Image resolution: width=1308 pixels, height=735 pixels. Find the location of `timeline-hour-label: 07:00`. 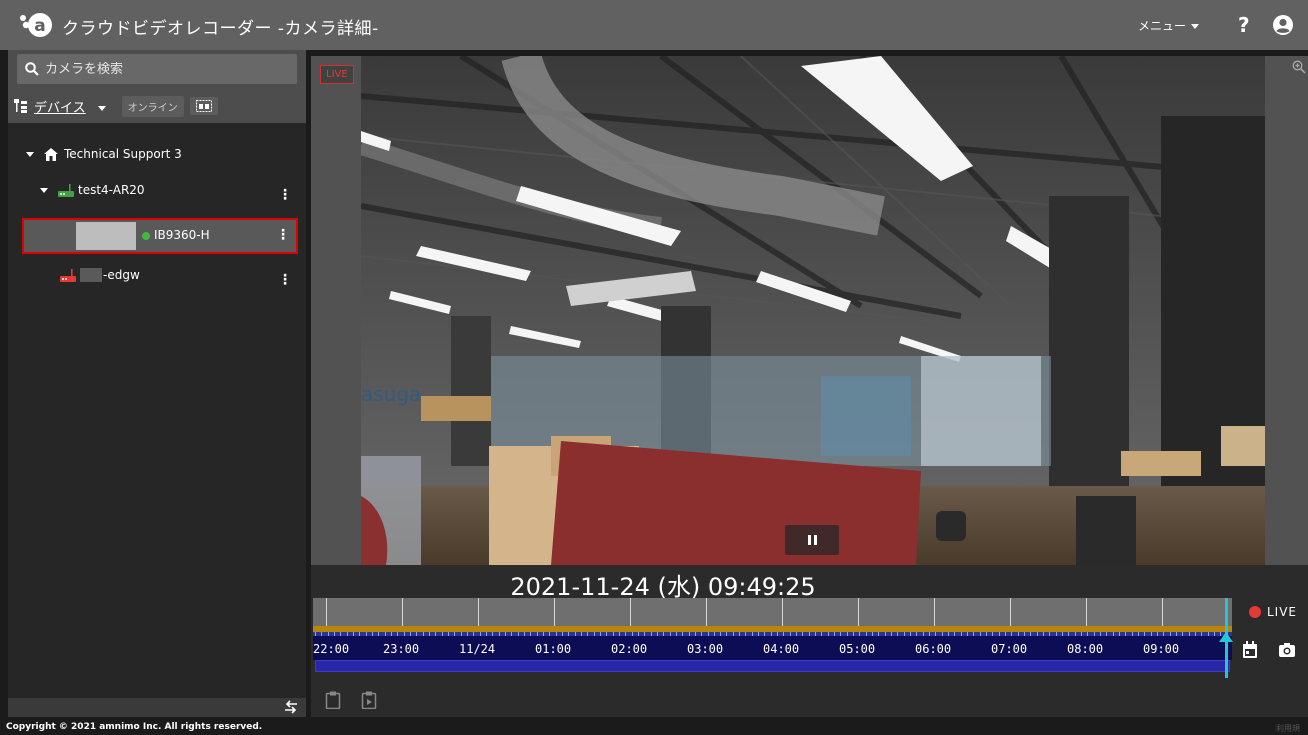

timeline-hour-label: 07:00 is located at coordinates (1009, 649).